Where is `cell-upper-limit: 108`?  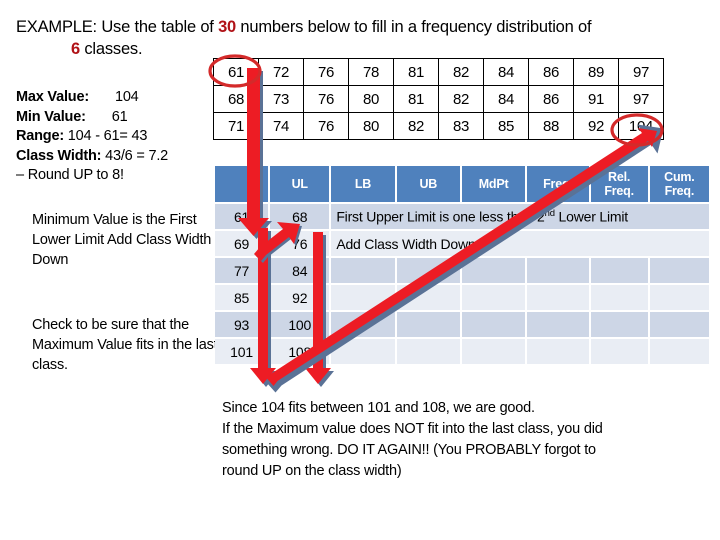
cell-upper-limit: 108 is located at coordinates (300, 351).